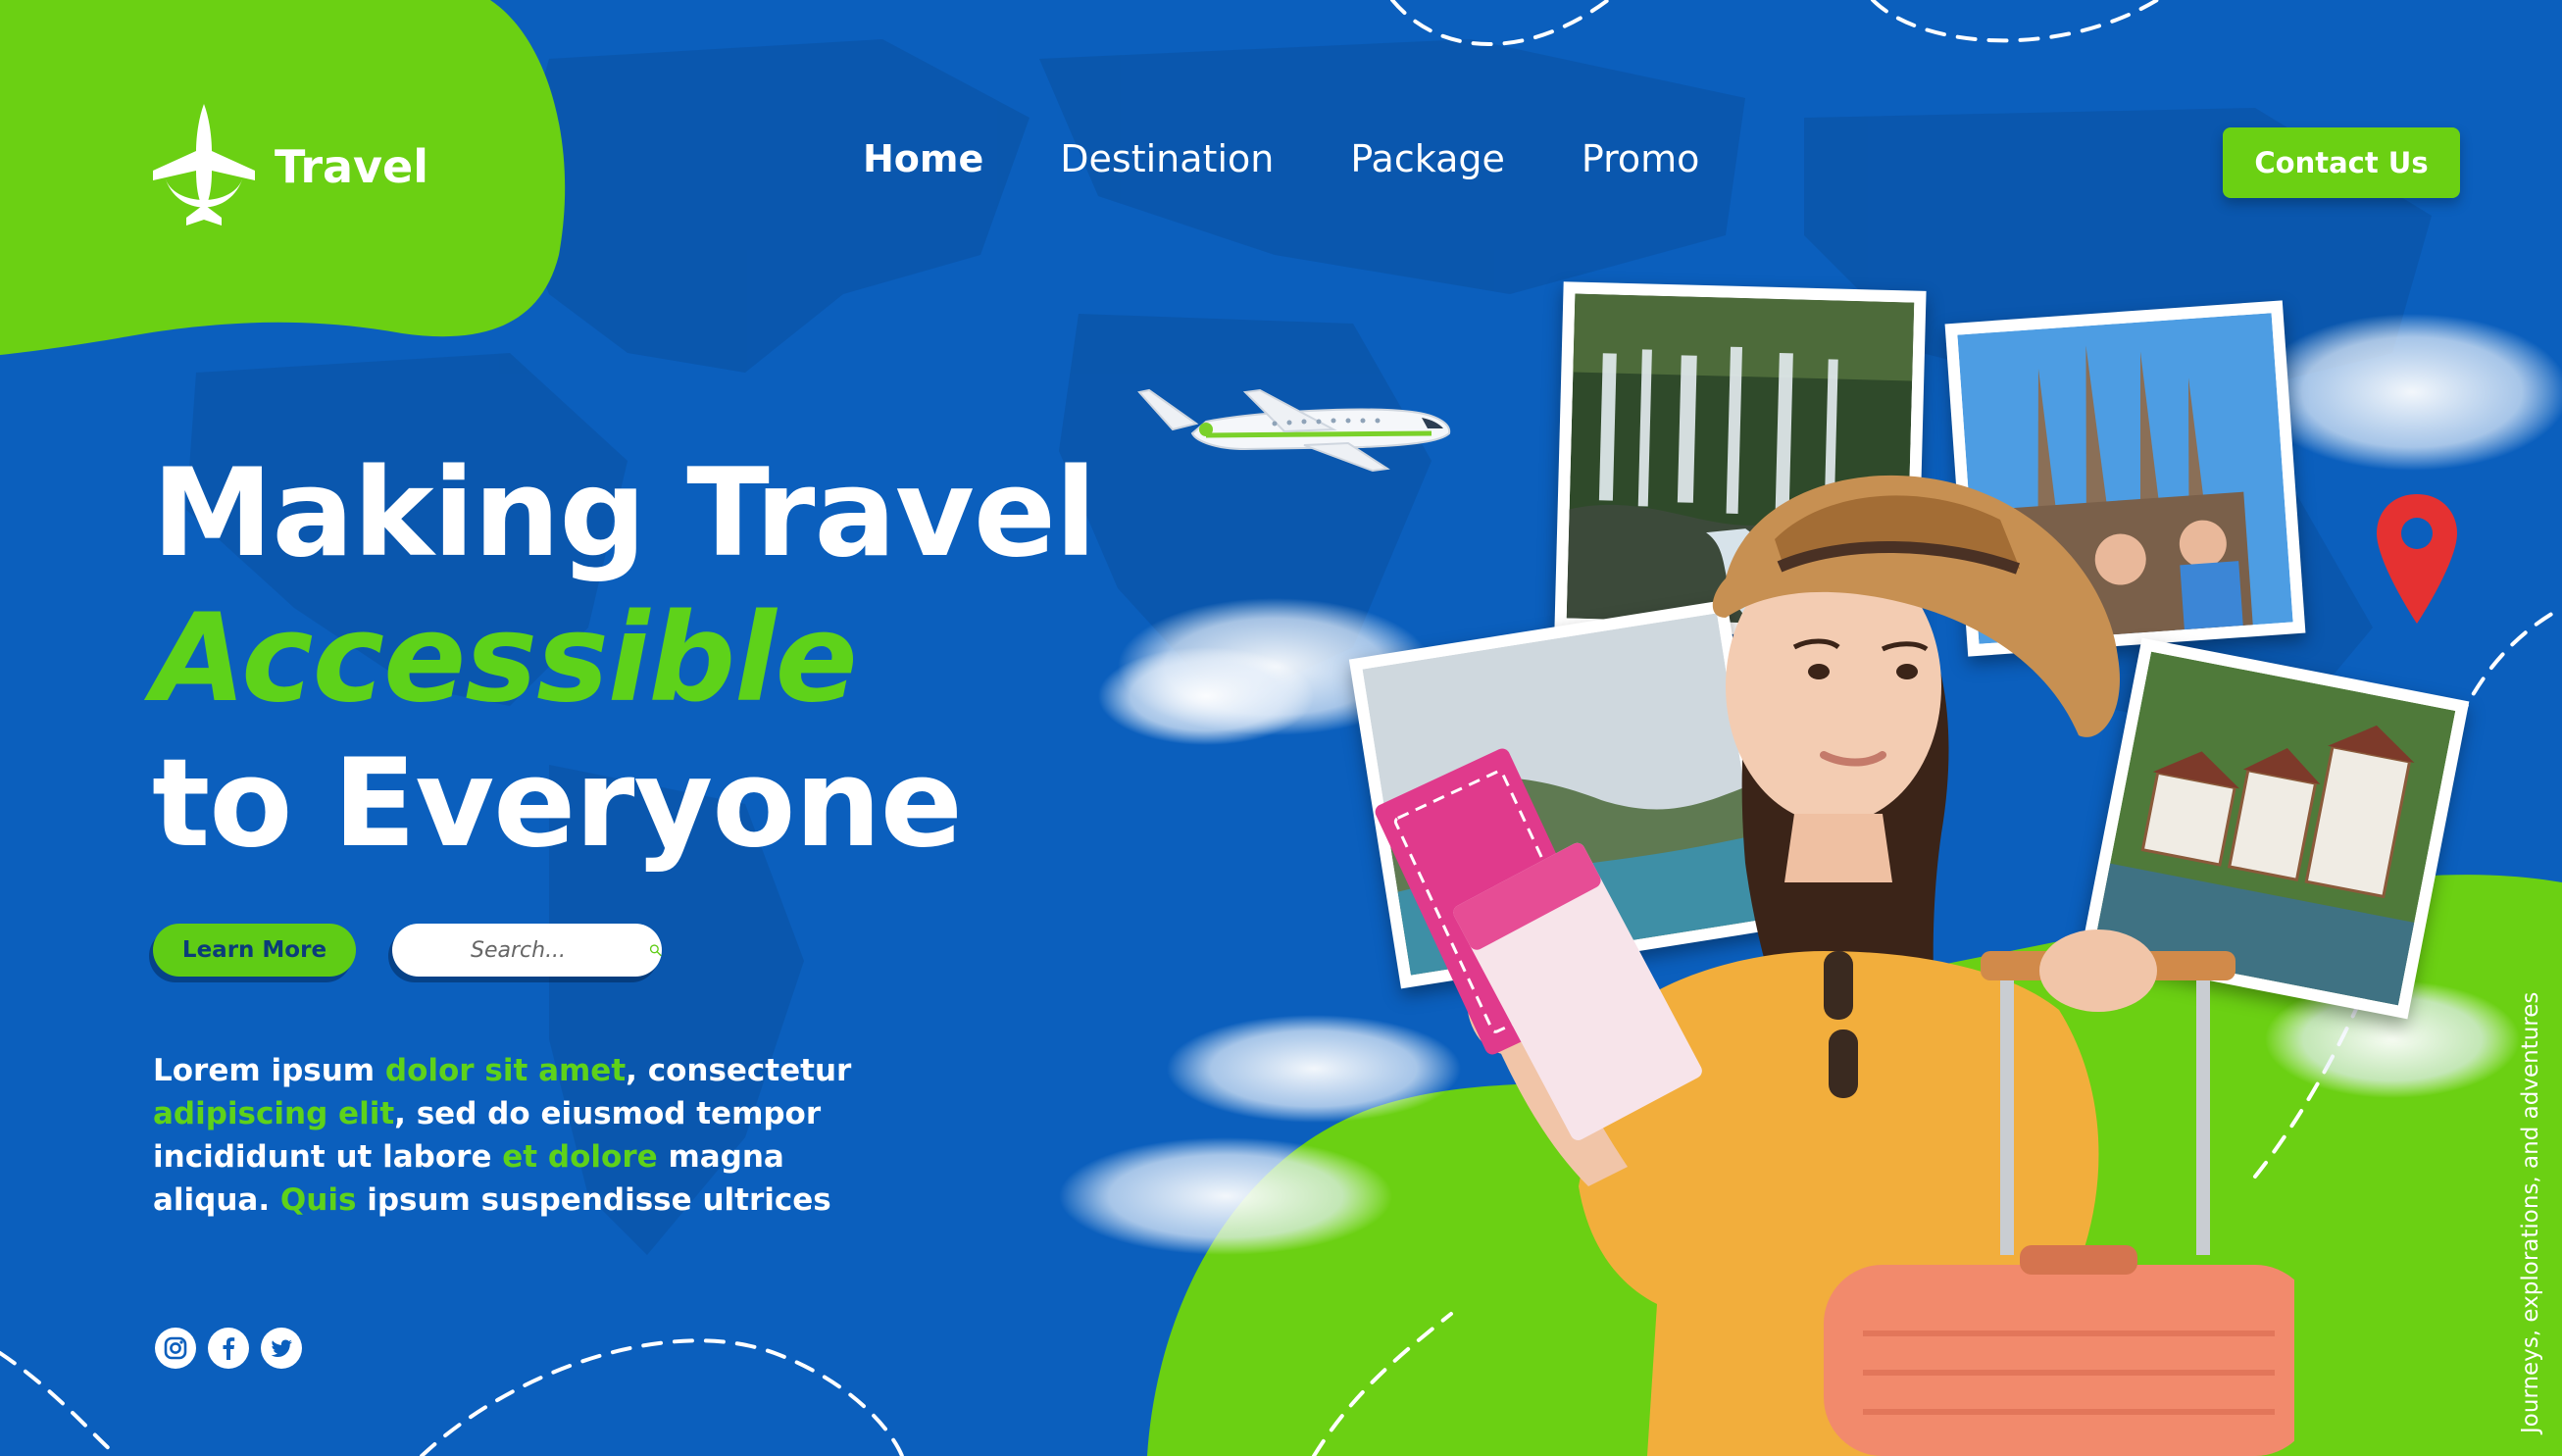 Image resolution: width=2562 pixels, height=1456 pixels. What do you see at coordinates (255, 950) in the screenshot?
I see `learn-more-button: Learn More` at bounding box center [255, 950].